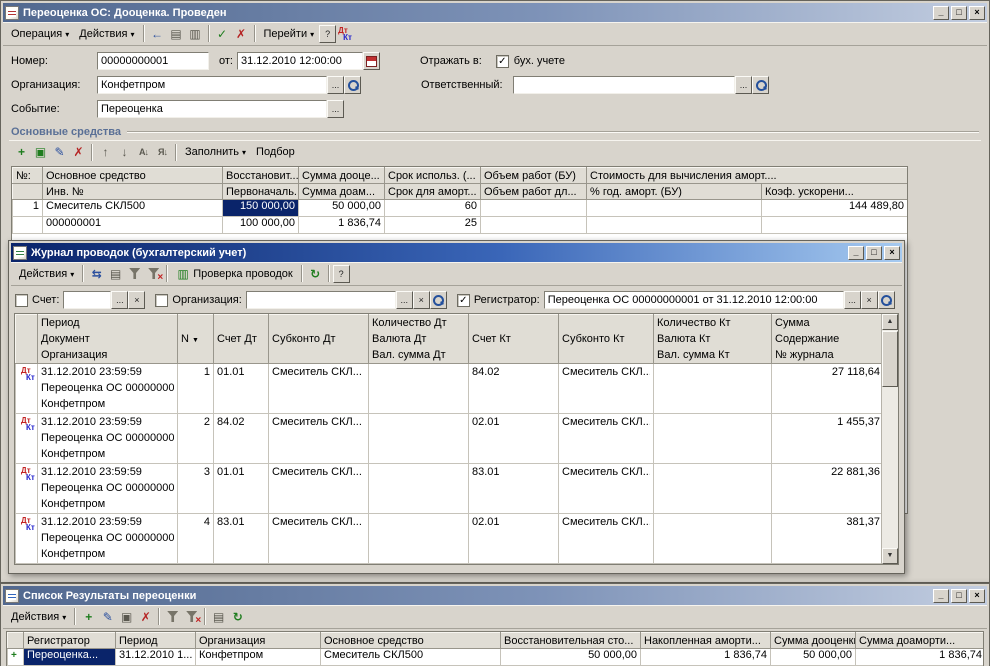 The width and height of the screenshot is (990, 666). Describe the element at coordinates (195, 33) in the screenshot. I see `list-icon: ▥` at that location.